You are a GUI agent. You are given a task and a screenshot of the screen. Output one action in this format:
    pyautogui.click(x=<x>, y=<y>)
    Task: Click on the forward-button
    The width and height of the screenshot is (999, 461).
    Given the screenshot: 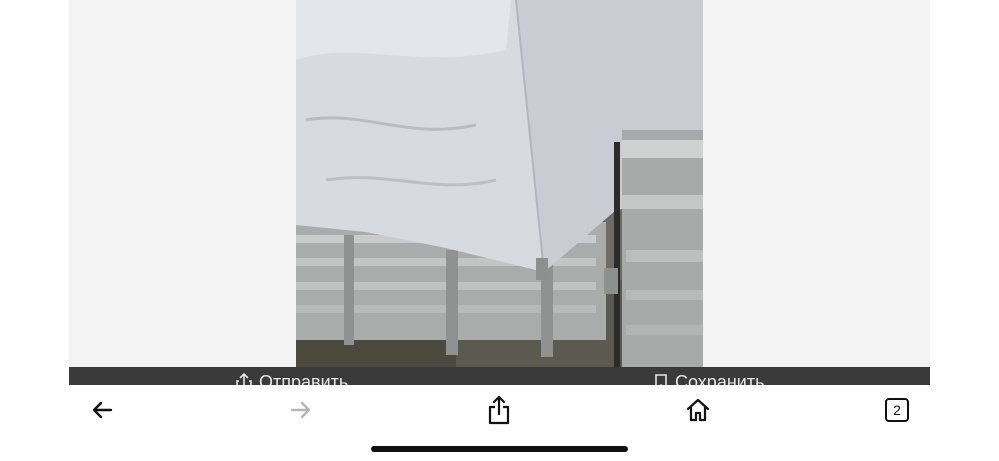 What is the action you would take?
    pyautogui.click(x=301, y=410)
    